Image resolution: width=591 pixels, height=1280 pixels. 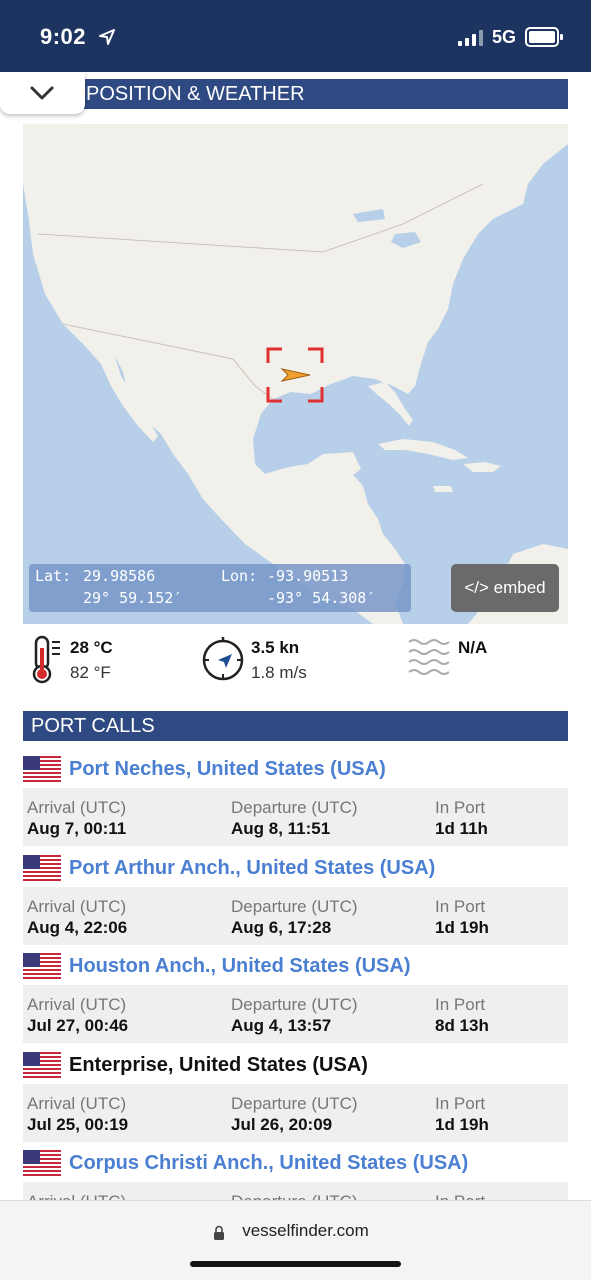 I want to click on arrival-value: Aug 7, 00:11, so click(x=77, y=828).